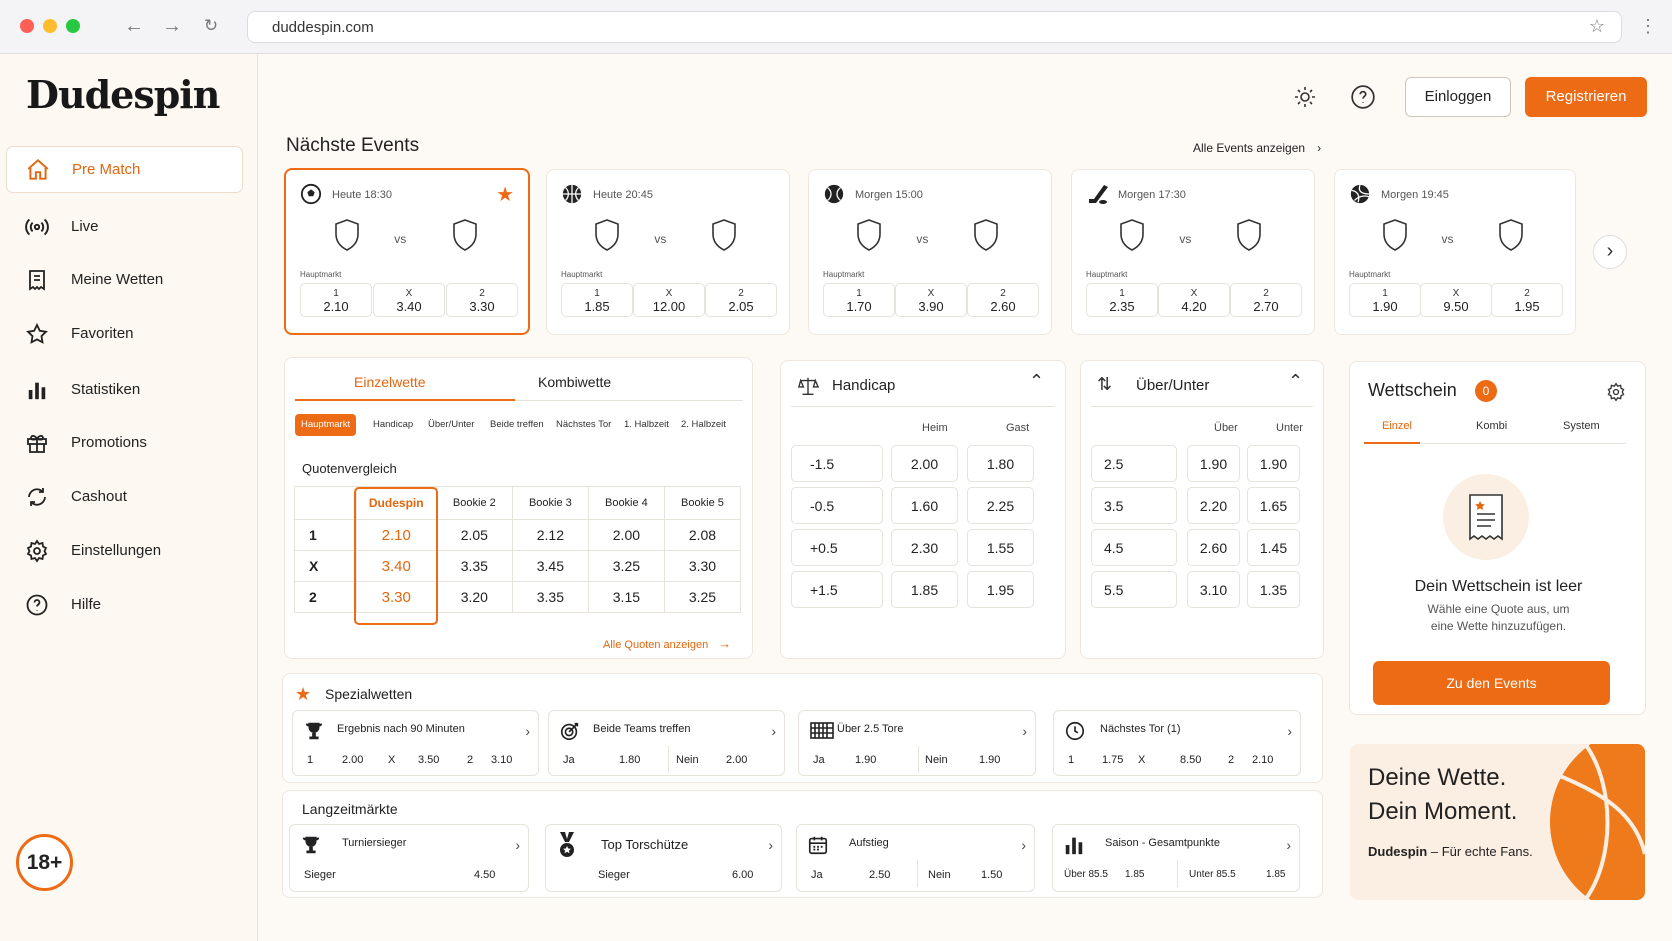 The image size is (1672, 941). What do you see at coordinates (482, 300) in the screenshot?
I see `odds-button: 2 3.30` at bounding box center [482, 300].